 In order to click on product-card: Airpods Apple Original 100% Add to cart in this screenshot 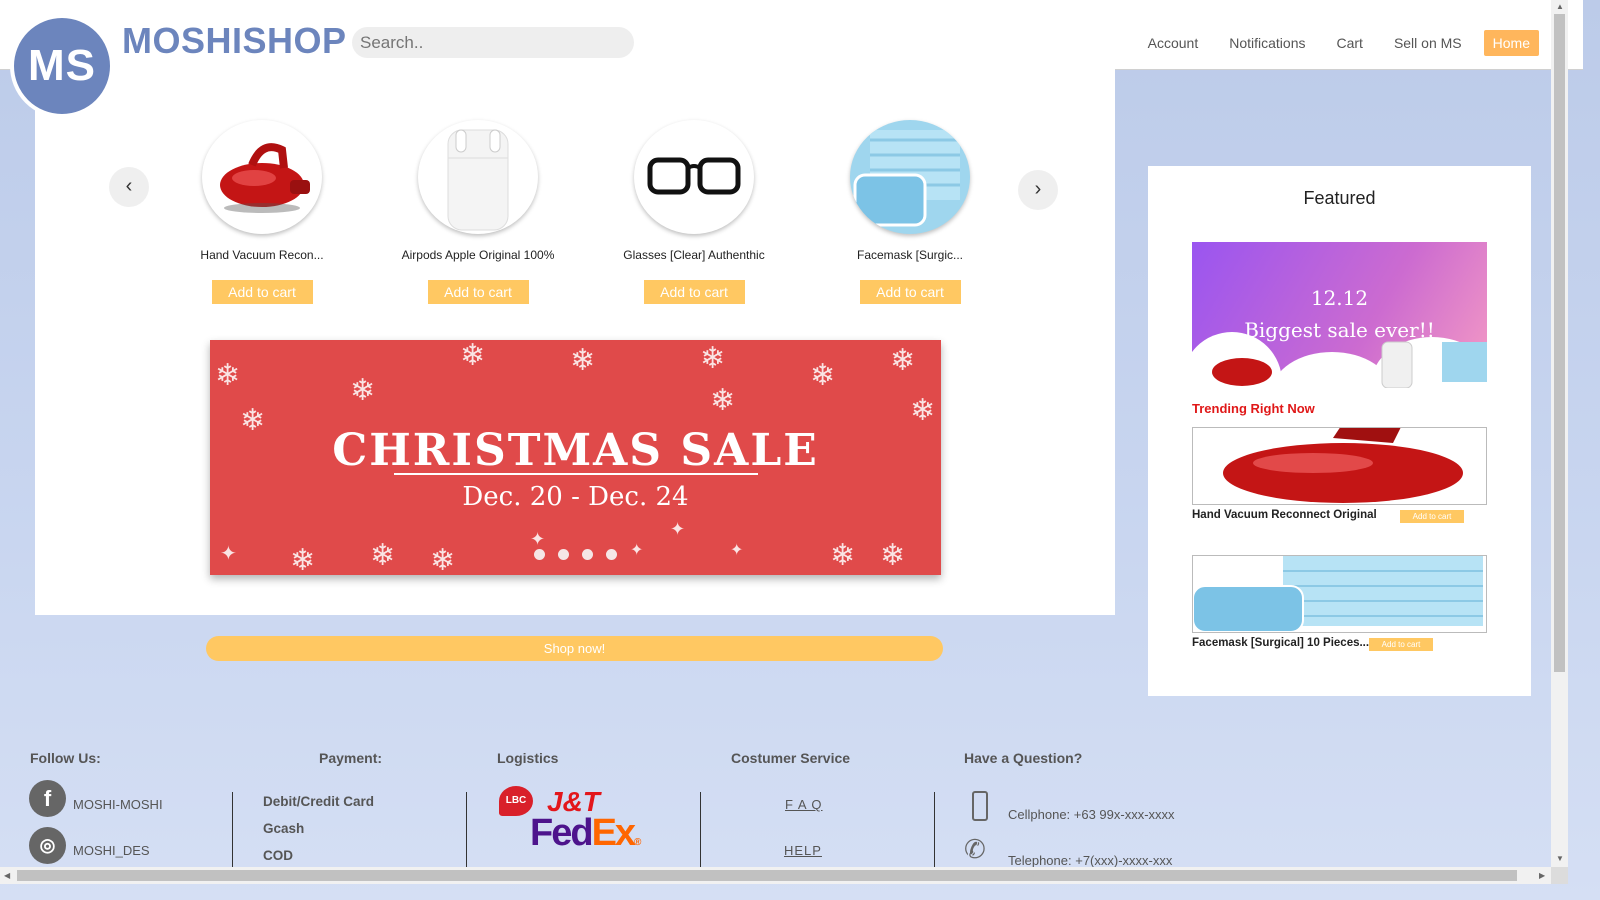, I will do `click(478, 212)`.